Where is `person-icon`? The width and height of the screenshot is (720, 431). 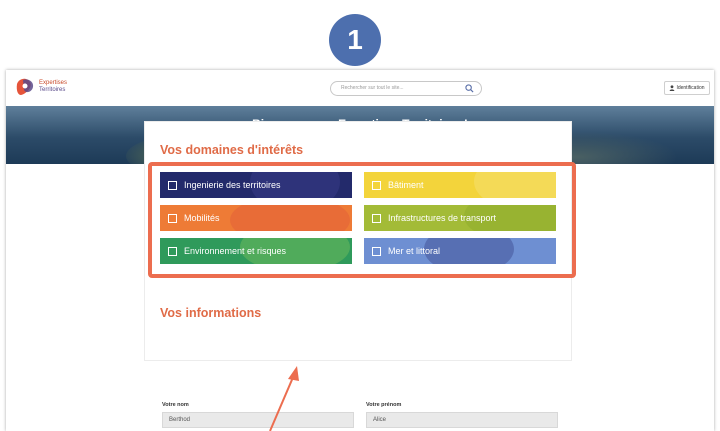 person-icon is located at coordinates (672, 88).